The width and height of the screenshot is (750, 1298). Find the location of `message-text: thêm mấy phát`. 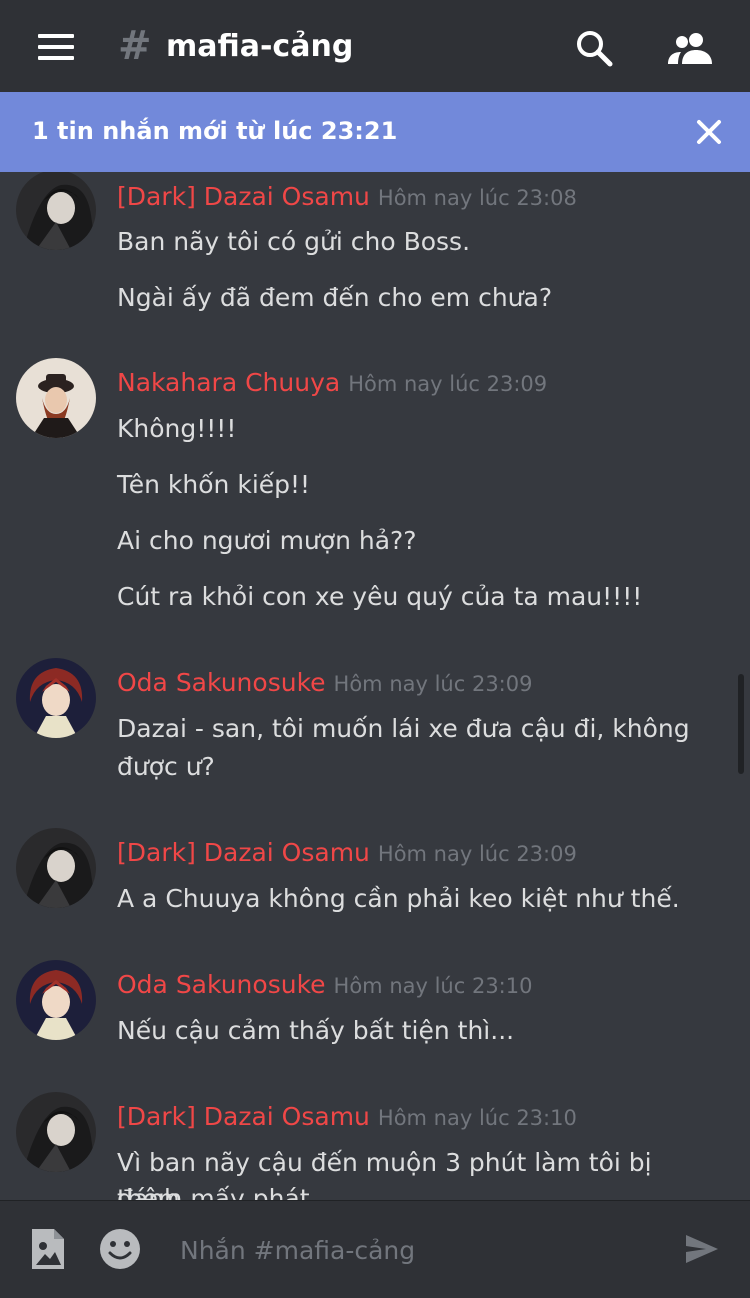

message-text: thêm mấy phát is located at coordinates (213, 1192).